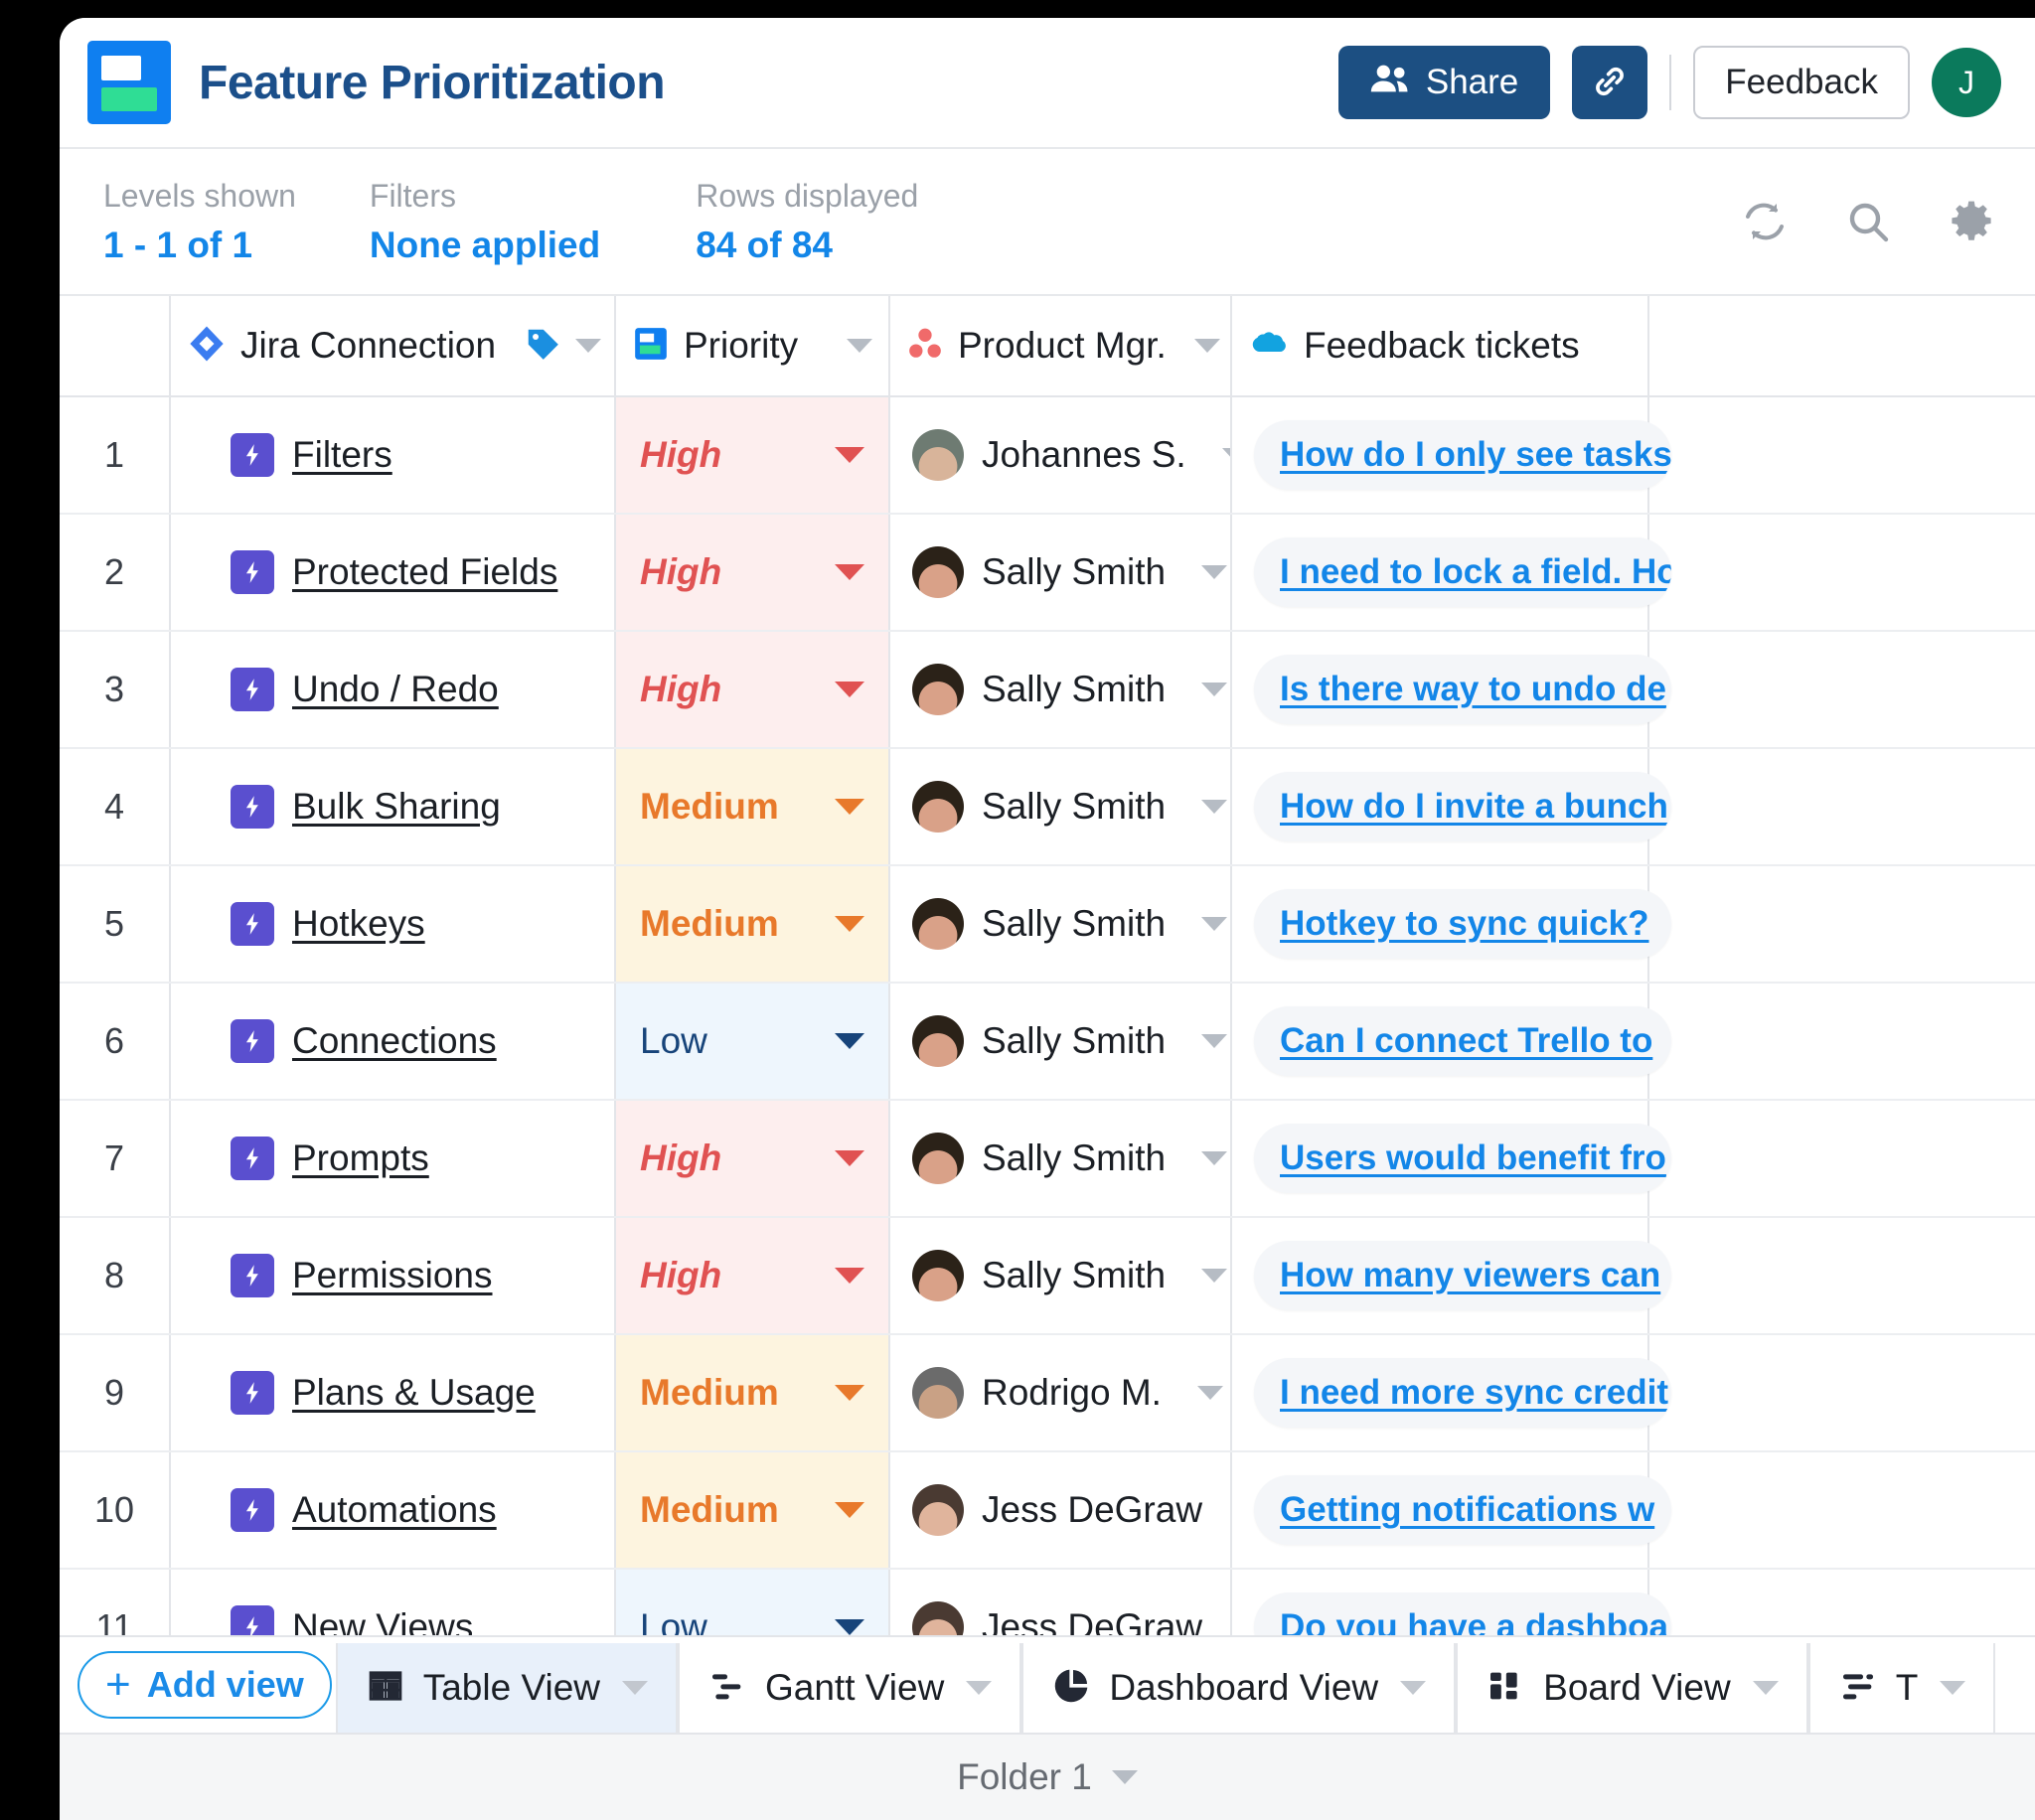 The height and width of the screenshot is (1820, 2035). I want to click on levels-shown-value: 1 - 1 of 1, so click(199, 246).